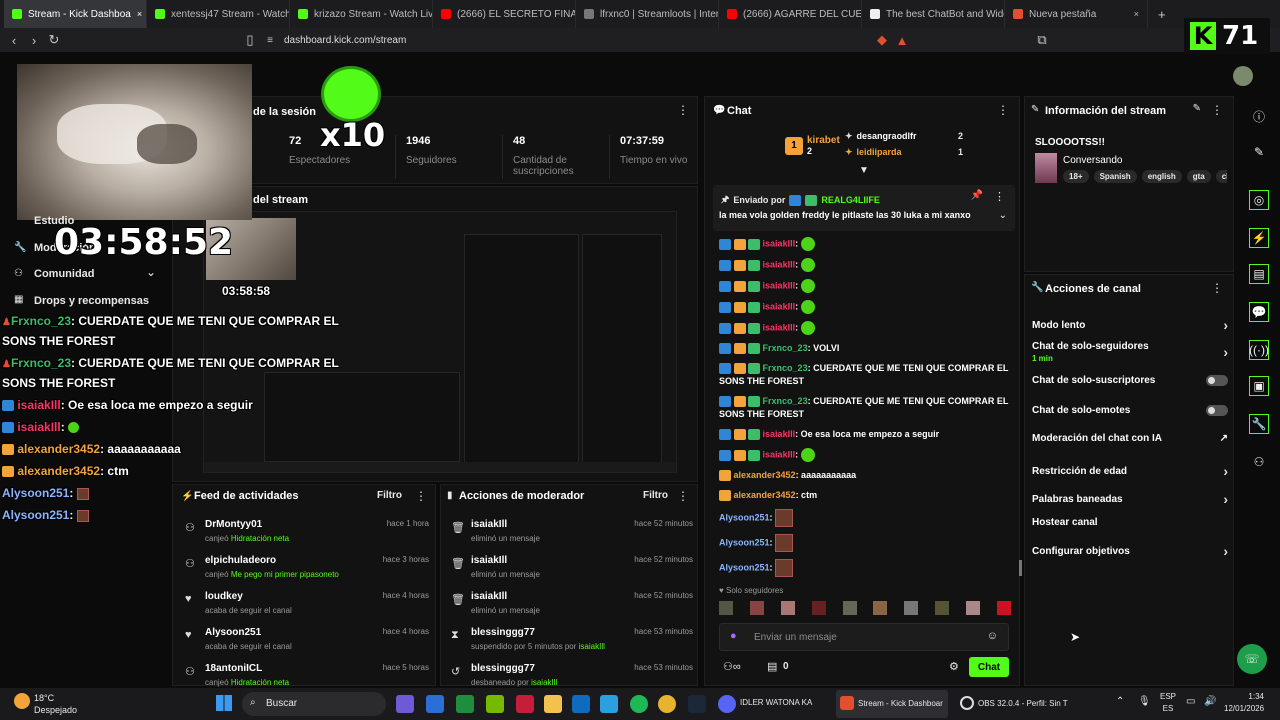  Describe the element at coordinates (548, 524) in the screenshot. I see `mod-action-user: isaiakIll` at that location.